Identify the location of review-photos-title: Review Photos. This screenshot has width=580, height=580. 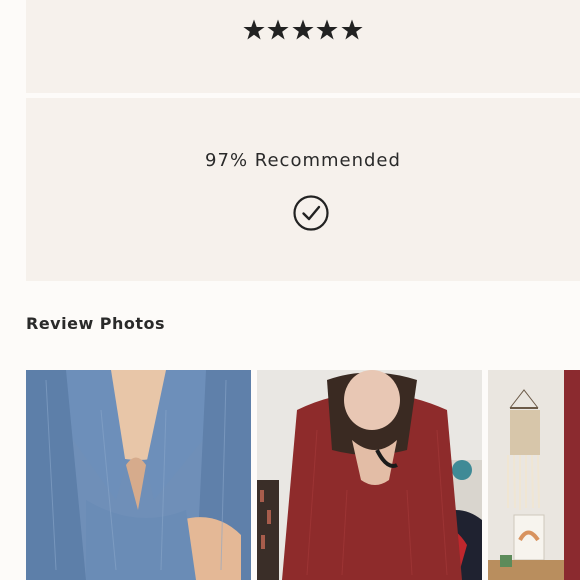
(96, 323).